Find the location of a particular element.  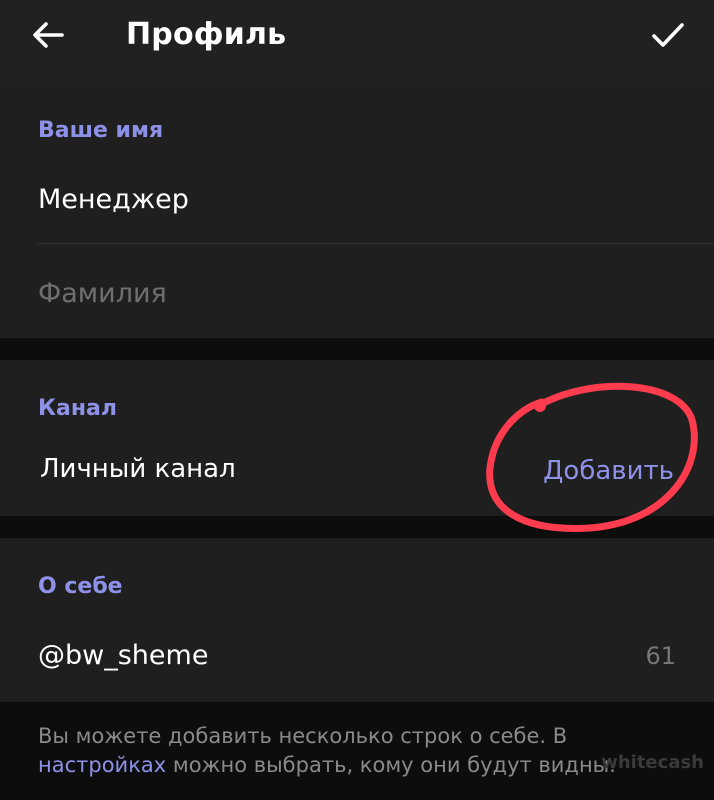

first-name-field: Менеджер is located at coordinates (113, 199).